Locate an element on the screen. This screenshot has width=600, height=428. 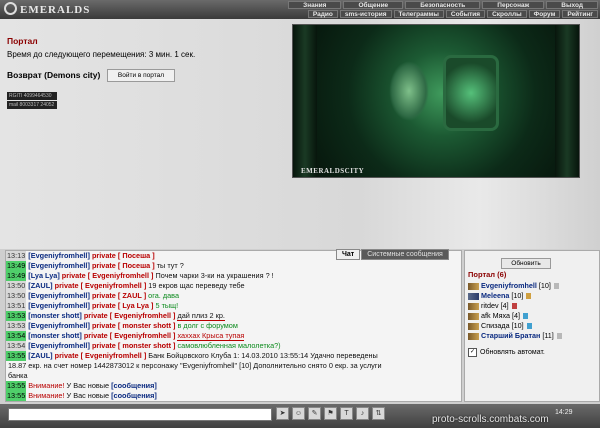
player-row: Спизада [10] is located at coordinates (533, 326).